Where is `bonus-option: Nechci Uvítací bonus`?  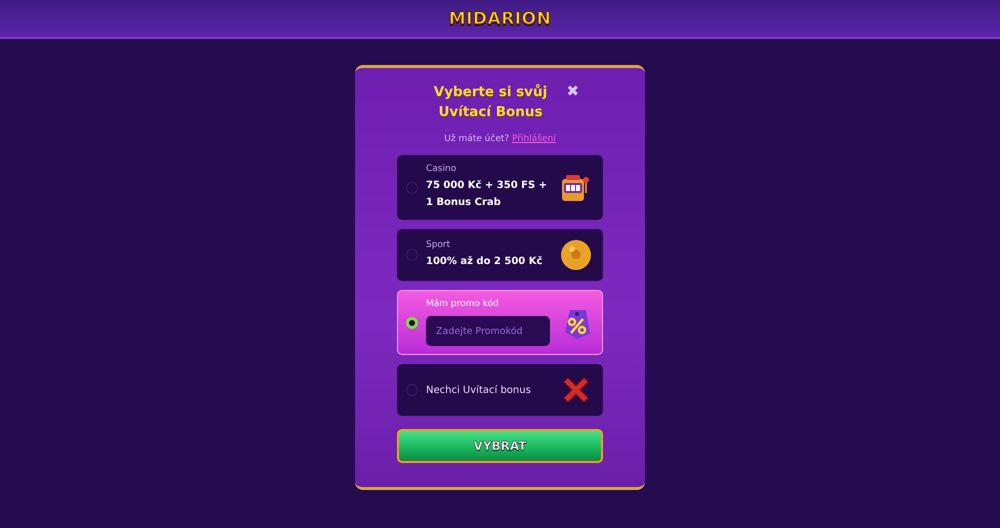 bonus-option: Nechci Uvítací bonus is located at coordinates (500, 390).